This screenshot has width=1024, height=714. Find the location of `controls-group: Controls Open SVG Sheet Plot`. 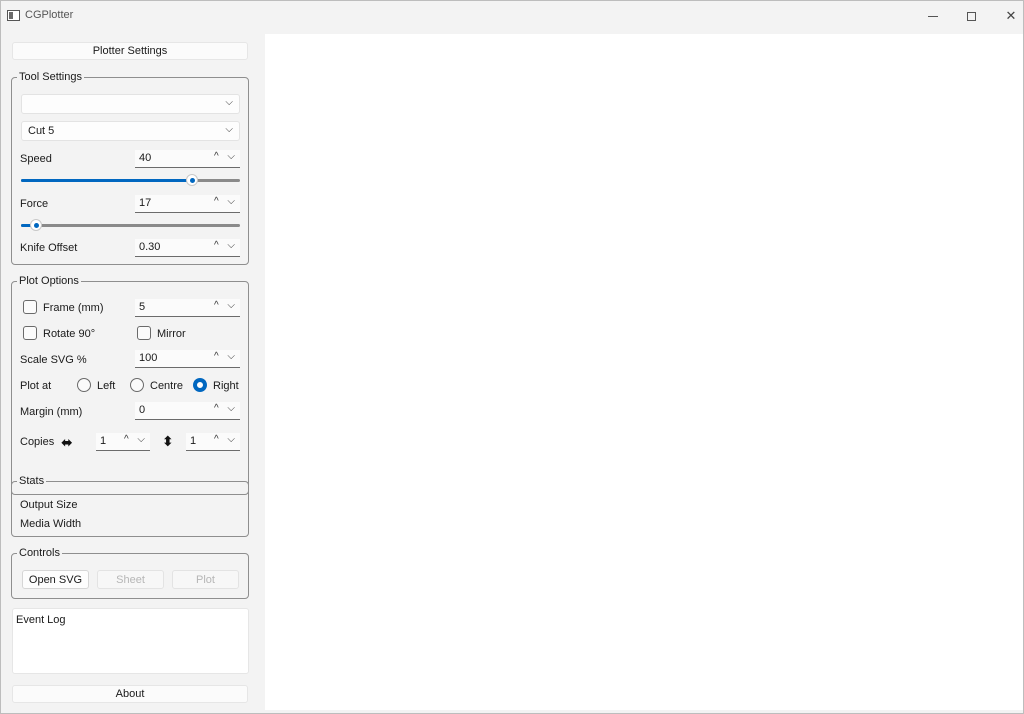

controls-group: Controls Open SVG Sheet Plot is located at coordinates (130, 572).